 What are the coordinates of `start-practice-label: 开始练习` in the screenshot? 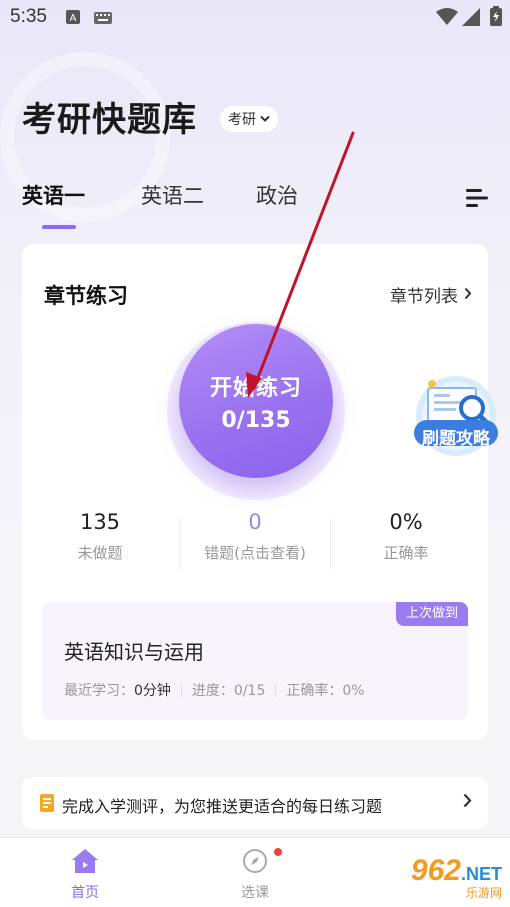 It's located at (255, 388).